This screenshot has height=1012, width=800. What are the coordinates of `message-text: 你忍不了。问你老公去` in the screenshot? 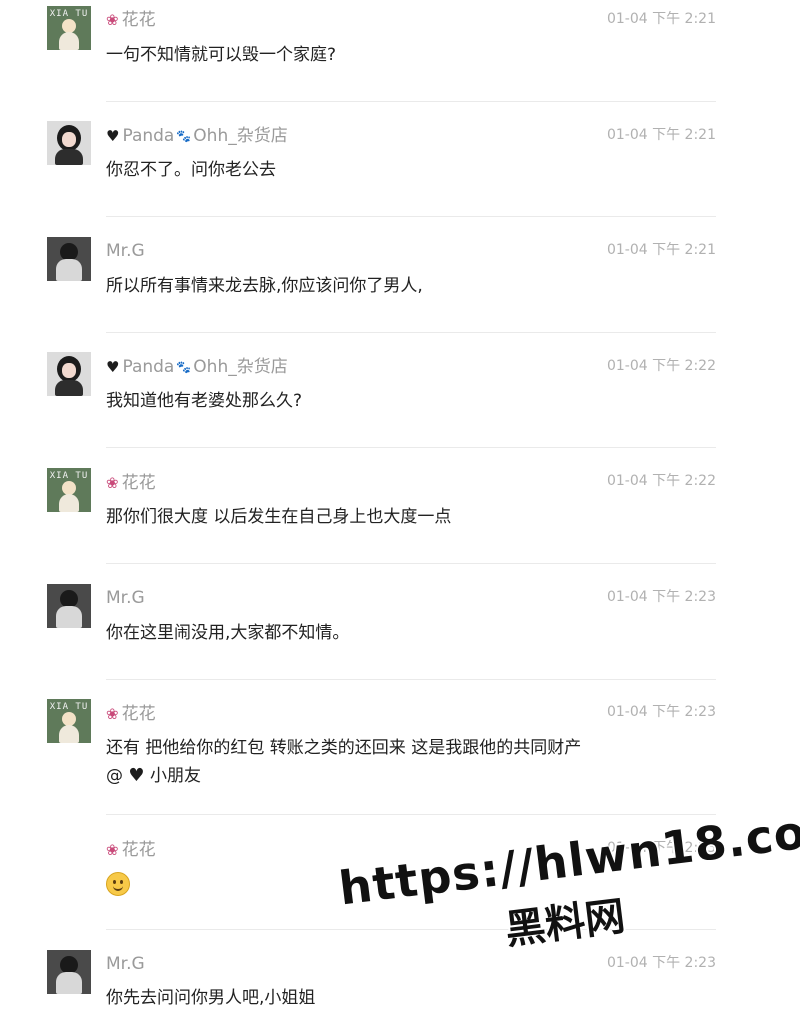 It's located at (191, 170).